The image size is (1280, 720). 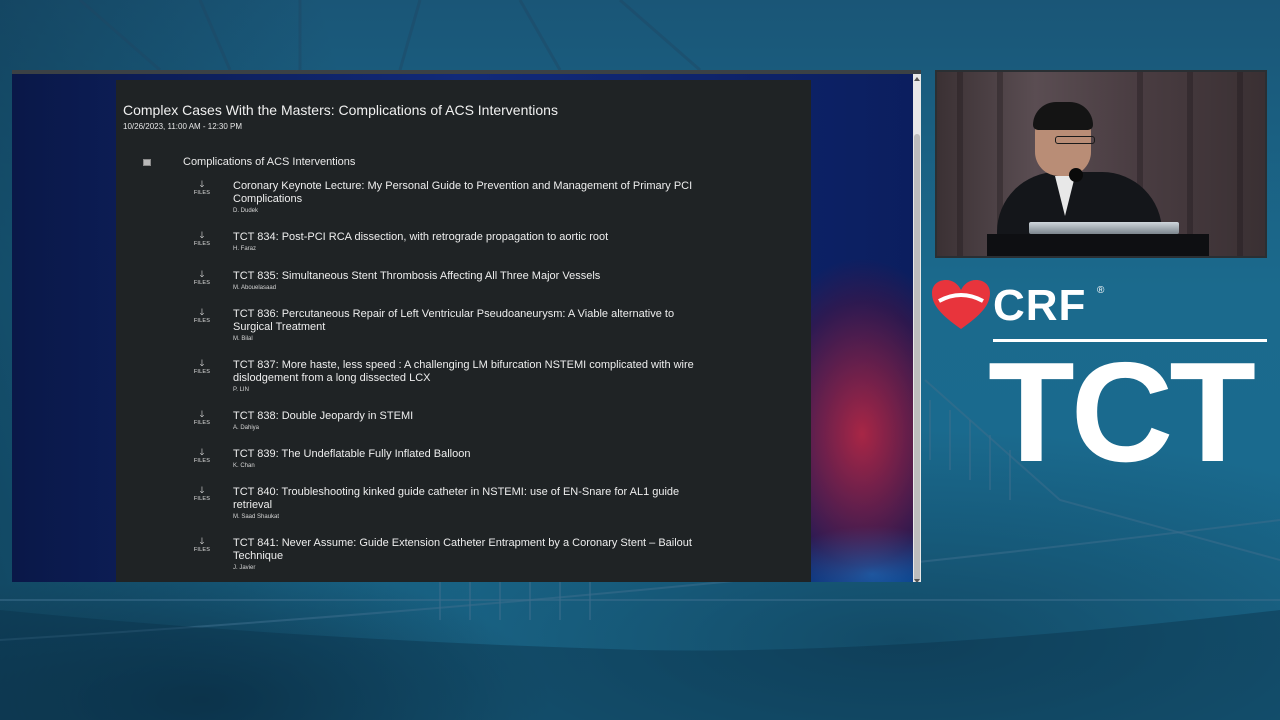 What do you see at coordinates (1104, 228) in the screenshot?
I see `podium-monitor` at bounding box center [1104, 228].